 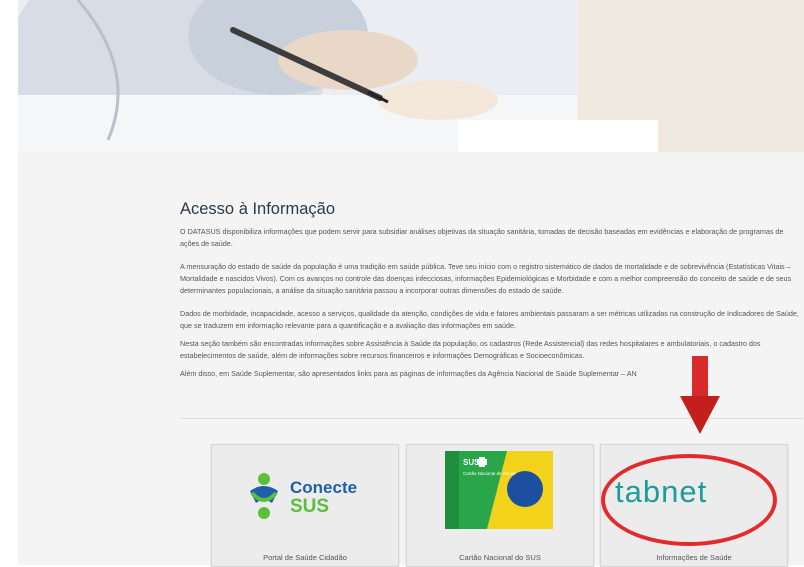 I want to click on card-label-informacoes: Informações de Saúde, so click(x=694, y=557).